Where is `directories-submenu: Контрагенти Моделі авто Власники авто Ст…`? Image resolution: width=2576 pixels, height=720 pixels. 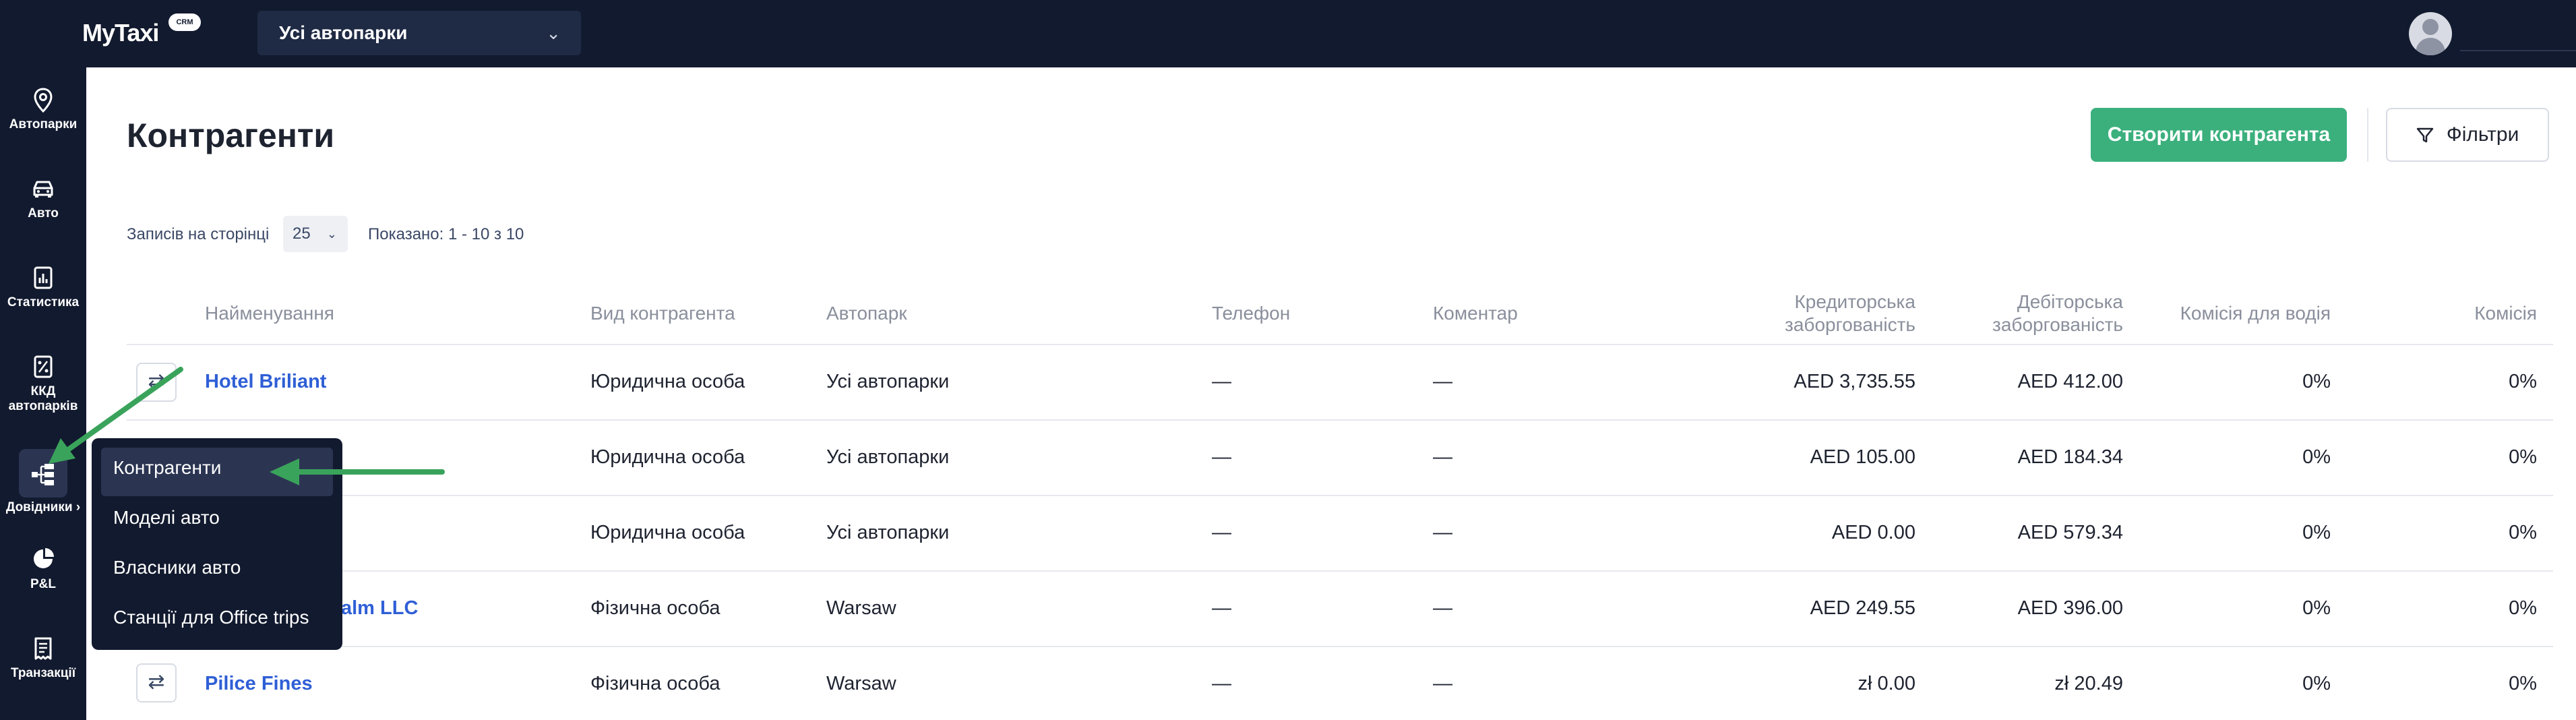 directories-submenu: Контрагенти Моделі авто Власники авто Ст… is located at coordinates (217, 544).